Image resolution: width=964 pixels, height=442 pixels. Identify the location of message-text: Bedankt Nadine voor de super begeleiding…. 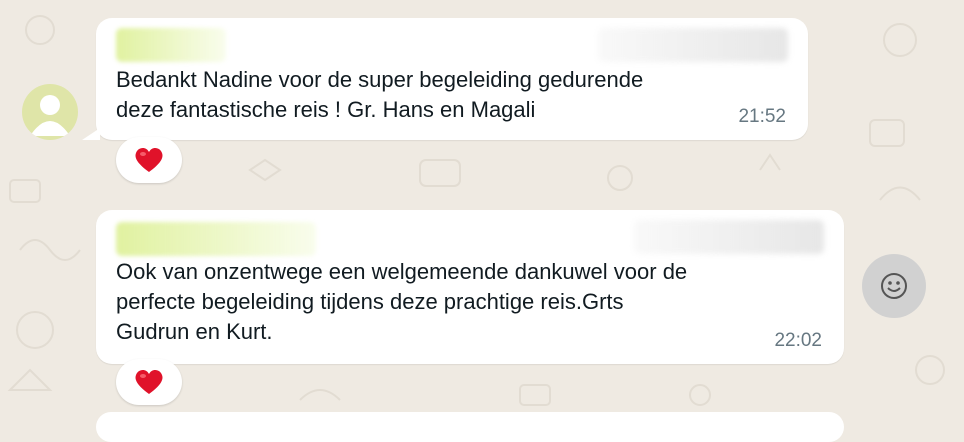
(380, 94).